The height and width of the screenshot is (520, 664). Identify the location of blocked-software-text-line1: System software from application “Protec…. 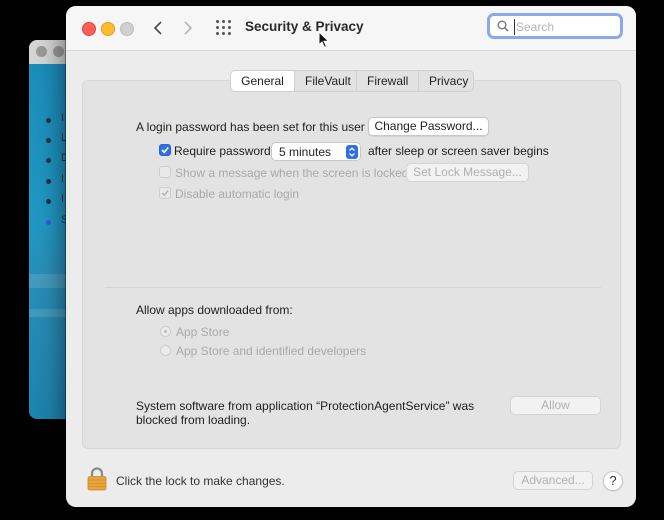
(305, 406).